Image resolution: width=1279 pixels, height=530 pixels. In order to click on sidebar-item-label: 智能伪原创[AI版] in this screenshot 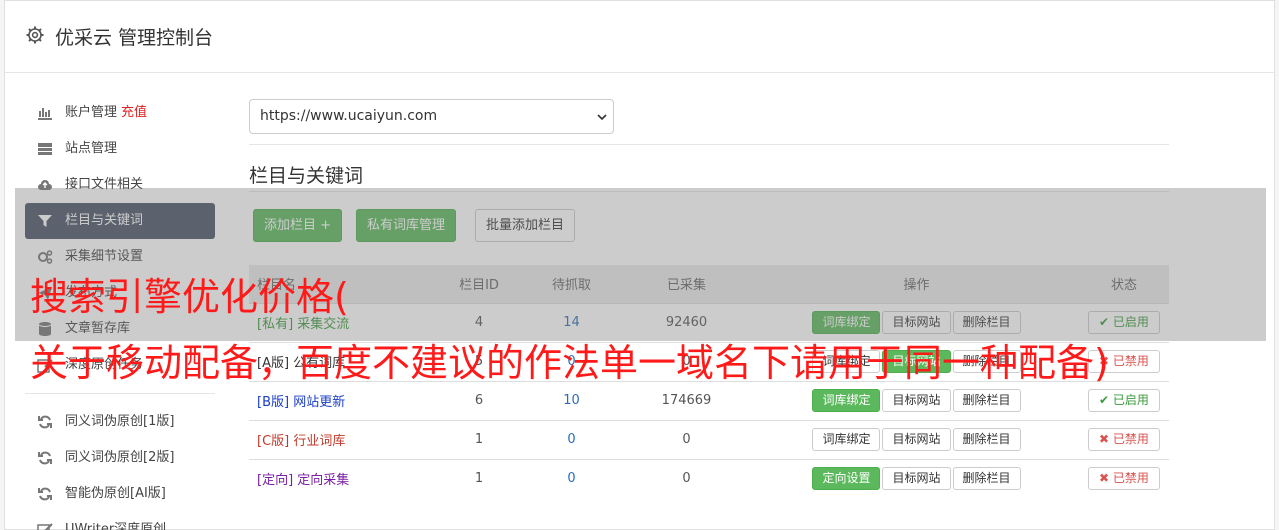, I will do `click(115, 493)`.